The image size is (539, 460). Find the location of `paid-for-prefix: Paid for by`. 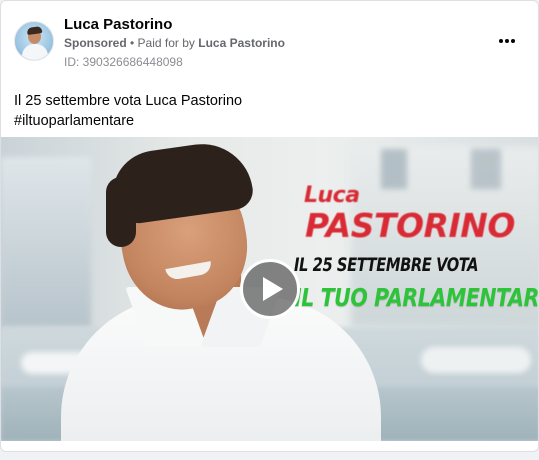

paid-for-prefix: Paid for by is located at coordinates (168, 43).